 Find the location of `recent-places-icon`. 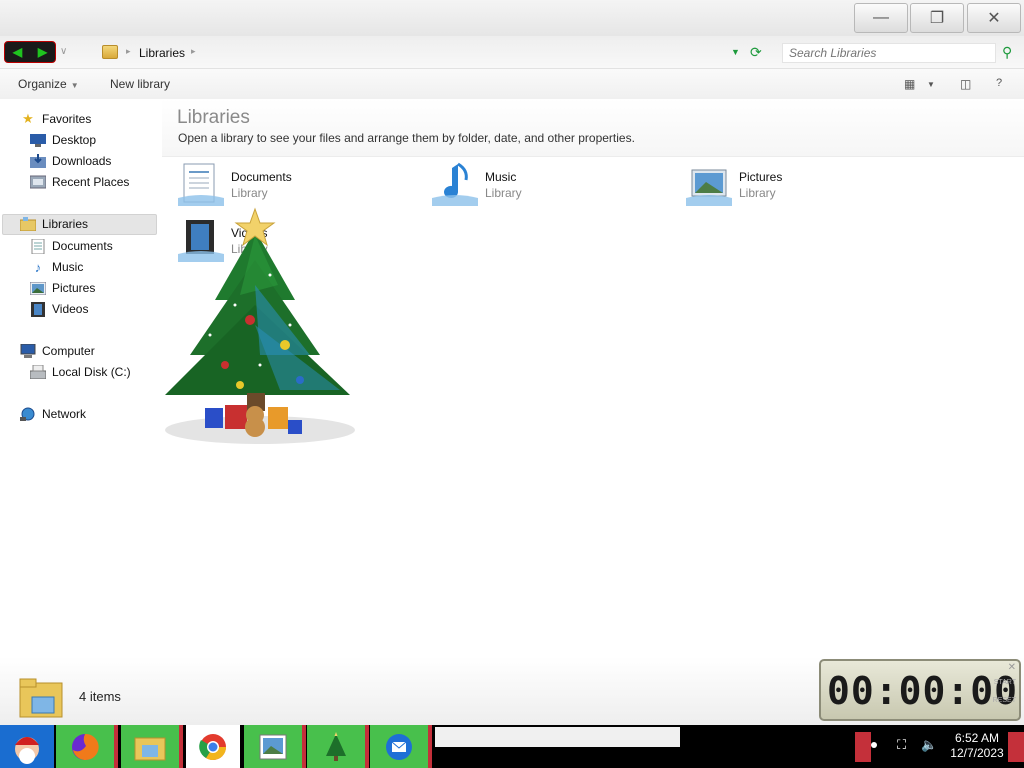

recent-places-icon is located at coordinates (38, 182).